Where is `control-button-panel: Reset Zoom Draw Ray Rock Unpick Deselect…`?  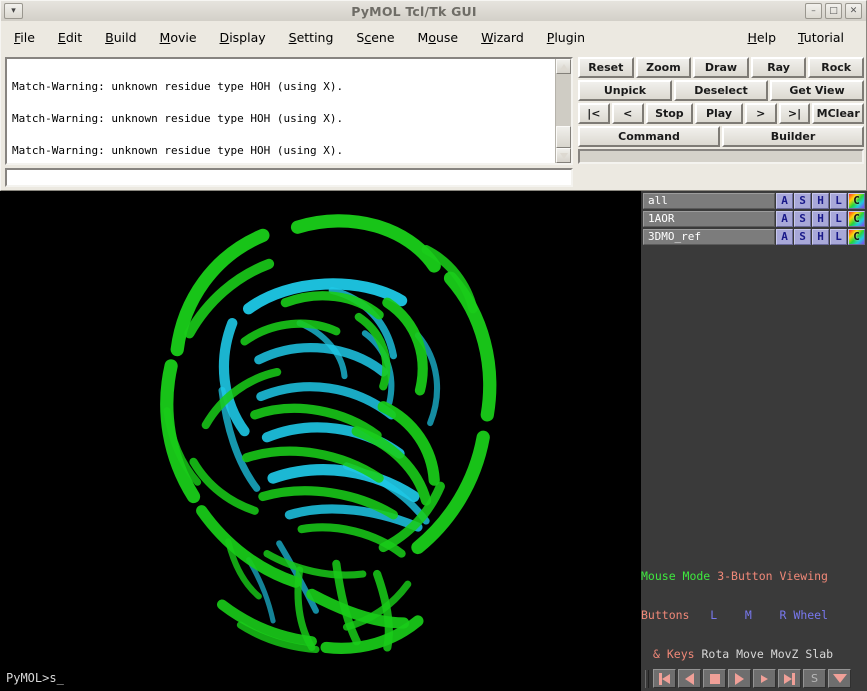 control-button-panel: Reset Zoom Draw Ray Rock Unpick Deselect… is located at coordinates (721, 122).